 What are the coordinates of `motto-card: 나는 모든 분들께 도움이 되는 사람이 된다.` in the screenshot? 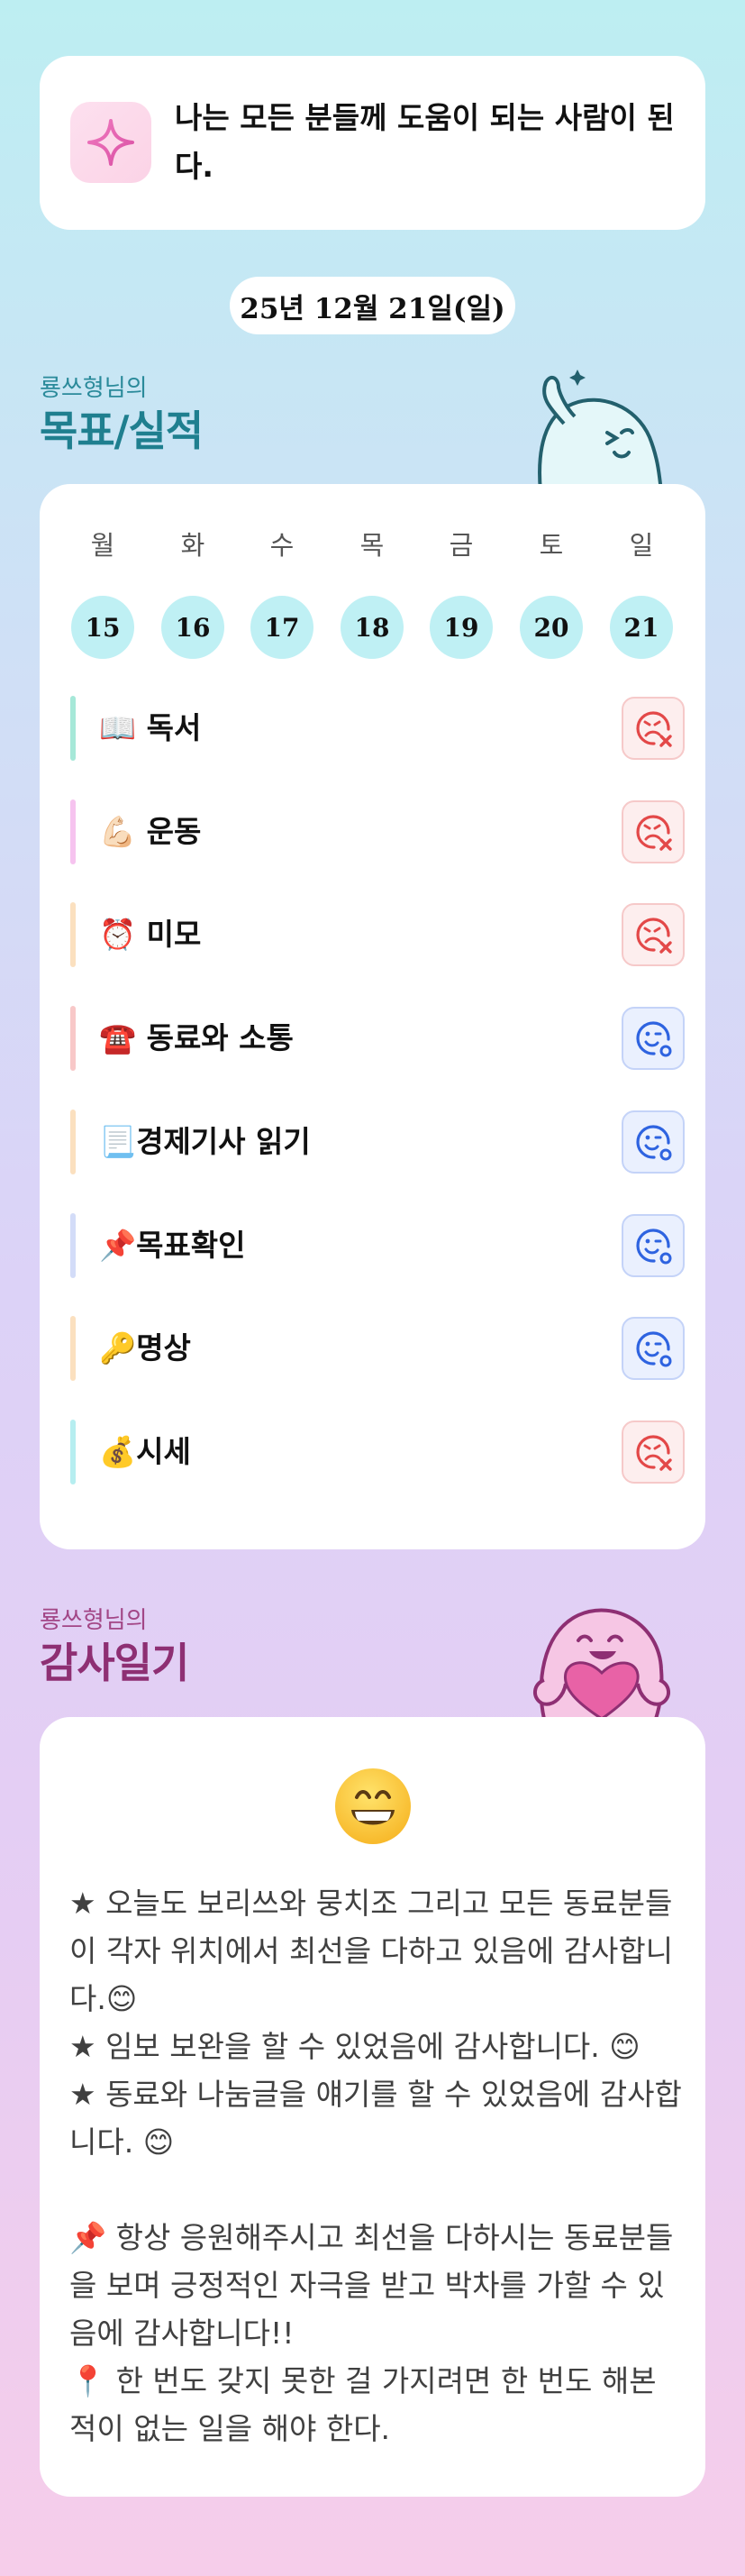 It's located at (372, 143).